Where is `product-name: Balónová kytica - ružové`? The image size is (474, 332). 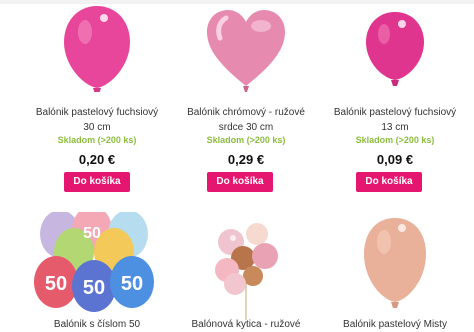 product-name: Balónová kytica - ružové is located at coordinates (246, 324).